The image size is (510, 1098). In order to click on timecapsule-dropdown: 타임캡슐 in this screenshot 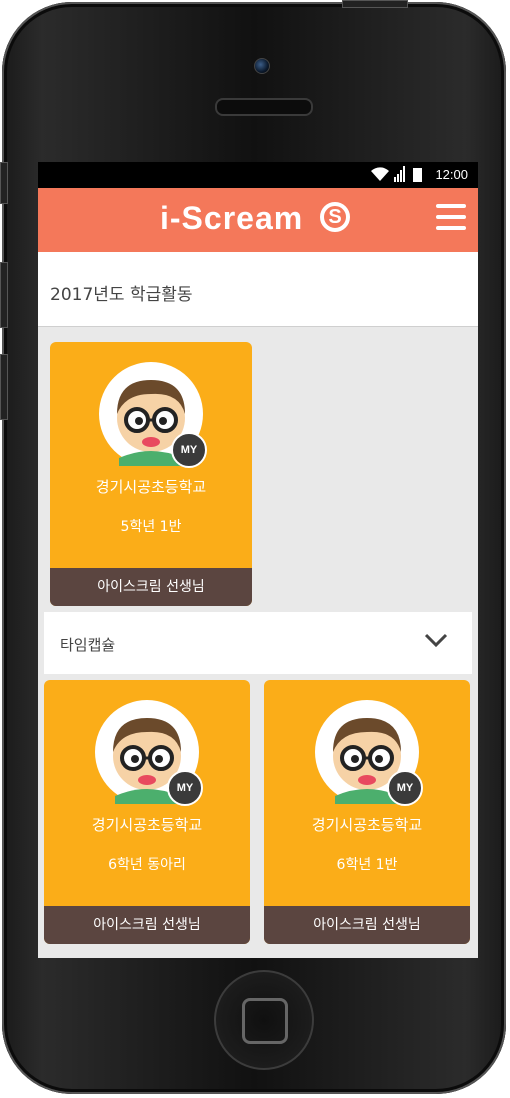, I will do `click(258, 643)`.